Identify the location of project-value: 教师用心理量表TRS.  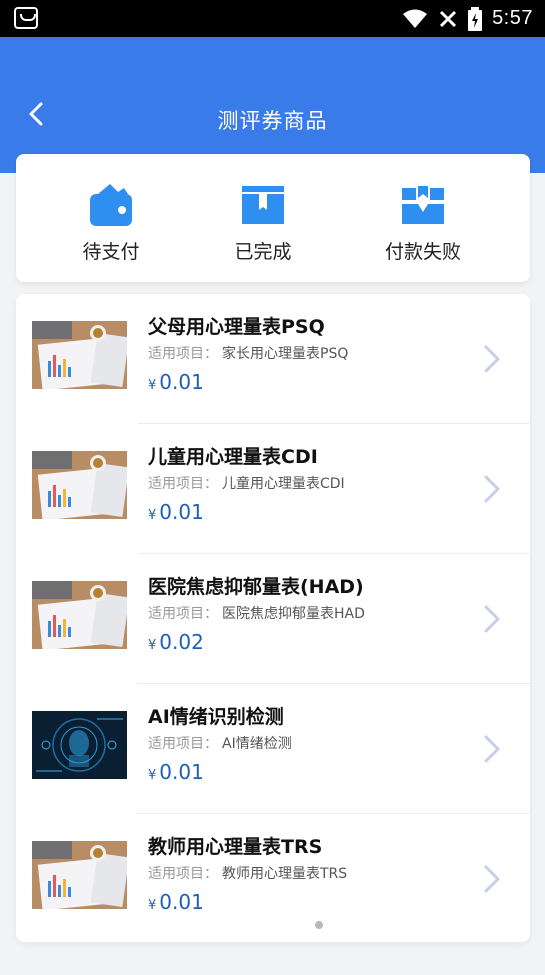
(285, 874).